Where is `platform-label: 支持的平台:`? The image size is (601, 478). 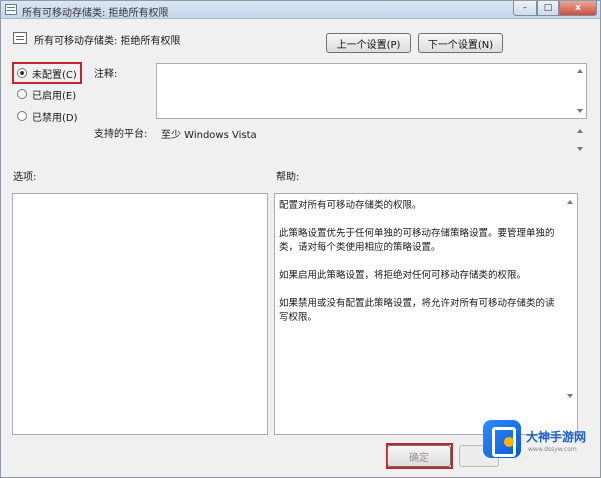
platform-label: 支持的平台: is located at coordinates (121, 134).